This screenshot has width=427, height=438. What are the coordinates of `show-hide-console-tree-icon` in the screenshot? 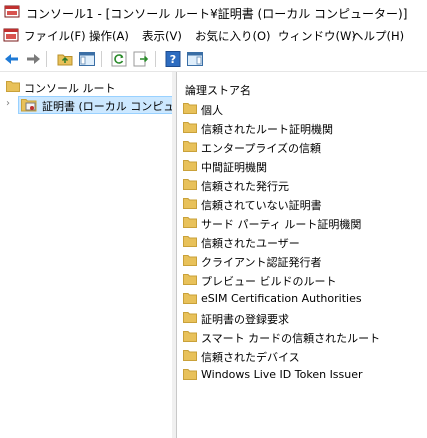 It's located at (87, 59).